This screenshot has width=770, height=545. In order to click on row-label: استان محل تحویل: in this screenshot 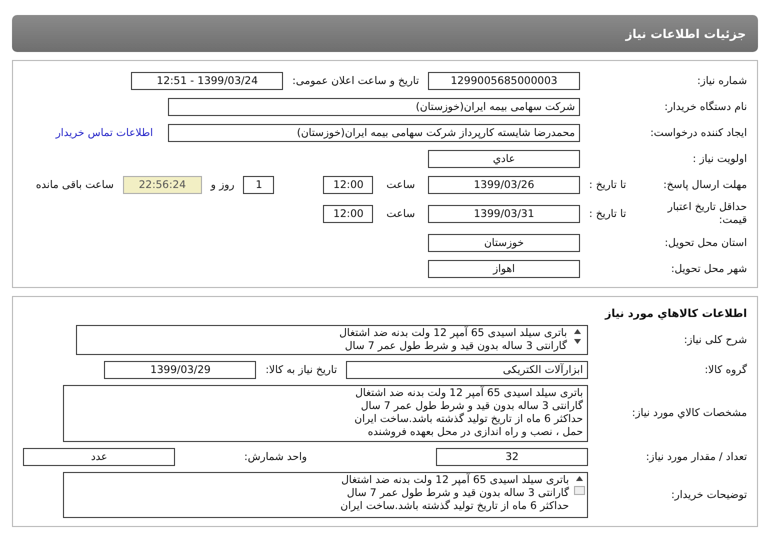, I will do `click(705, 243)`.